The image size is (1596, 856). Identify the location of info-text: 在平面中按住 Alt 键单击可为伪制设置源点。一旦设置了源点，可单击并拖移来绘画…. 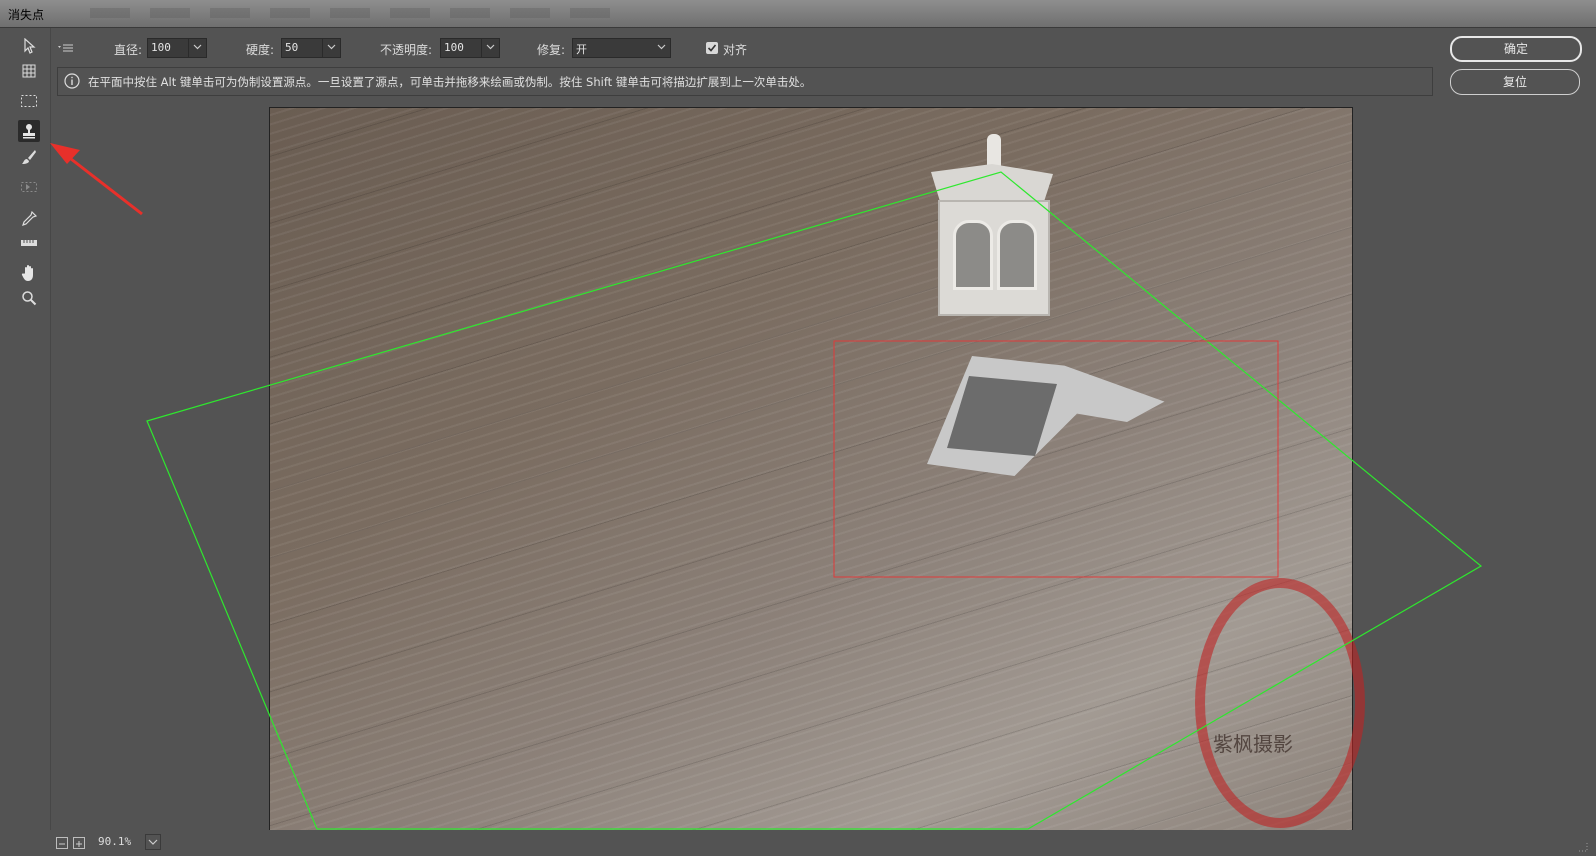
(450, 82).